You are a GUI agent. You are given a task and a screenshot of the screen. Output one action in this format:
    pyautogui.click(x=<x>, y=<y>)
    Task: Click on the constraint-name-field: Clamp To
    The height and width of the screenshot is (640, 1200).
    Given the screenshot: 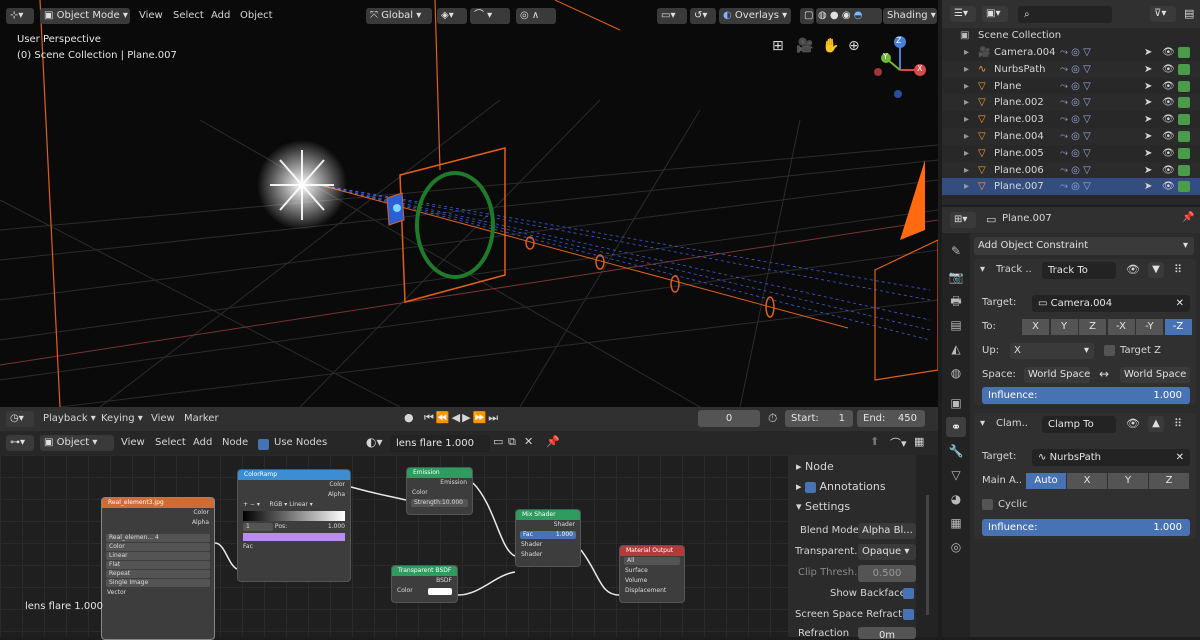 What is the action you would take?
    pyautogui.click(x=1079, y=424)
    